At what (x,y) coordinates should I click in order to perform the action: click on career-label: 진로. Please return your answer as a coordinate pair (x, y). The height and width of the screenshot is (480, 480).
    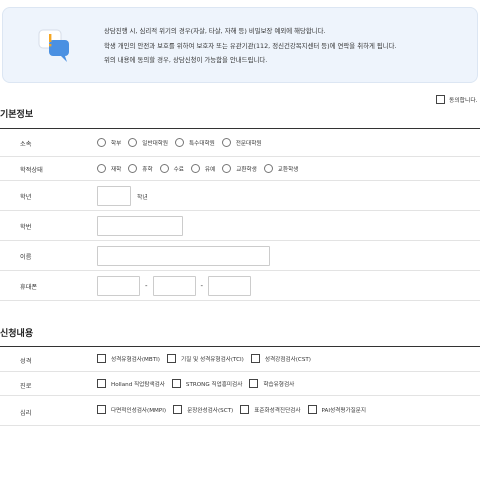
    Looking at the image, I should click on (26, 386).